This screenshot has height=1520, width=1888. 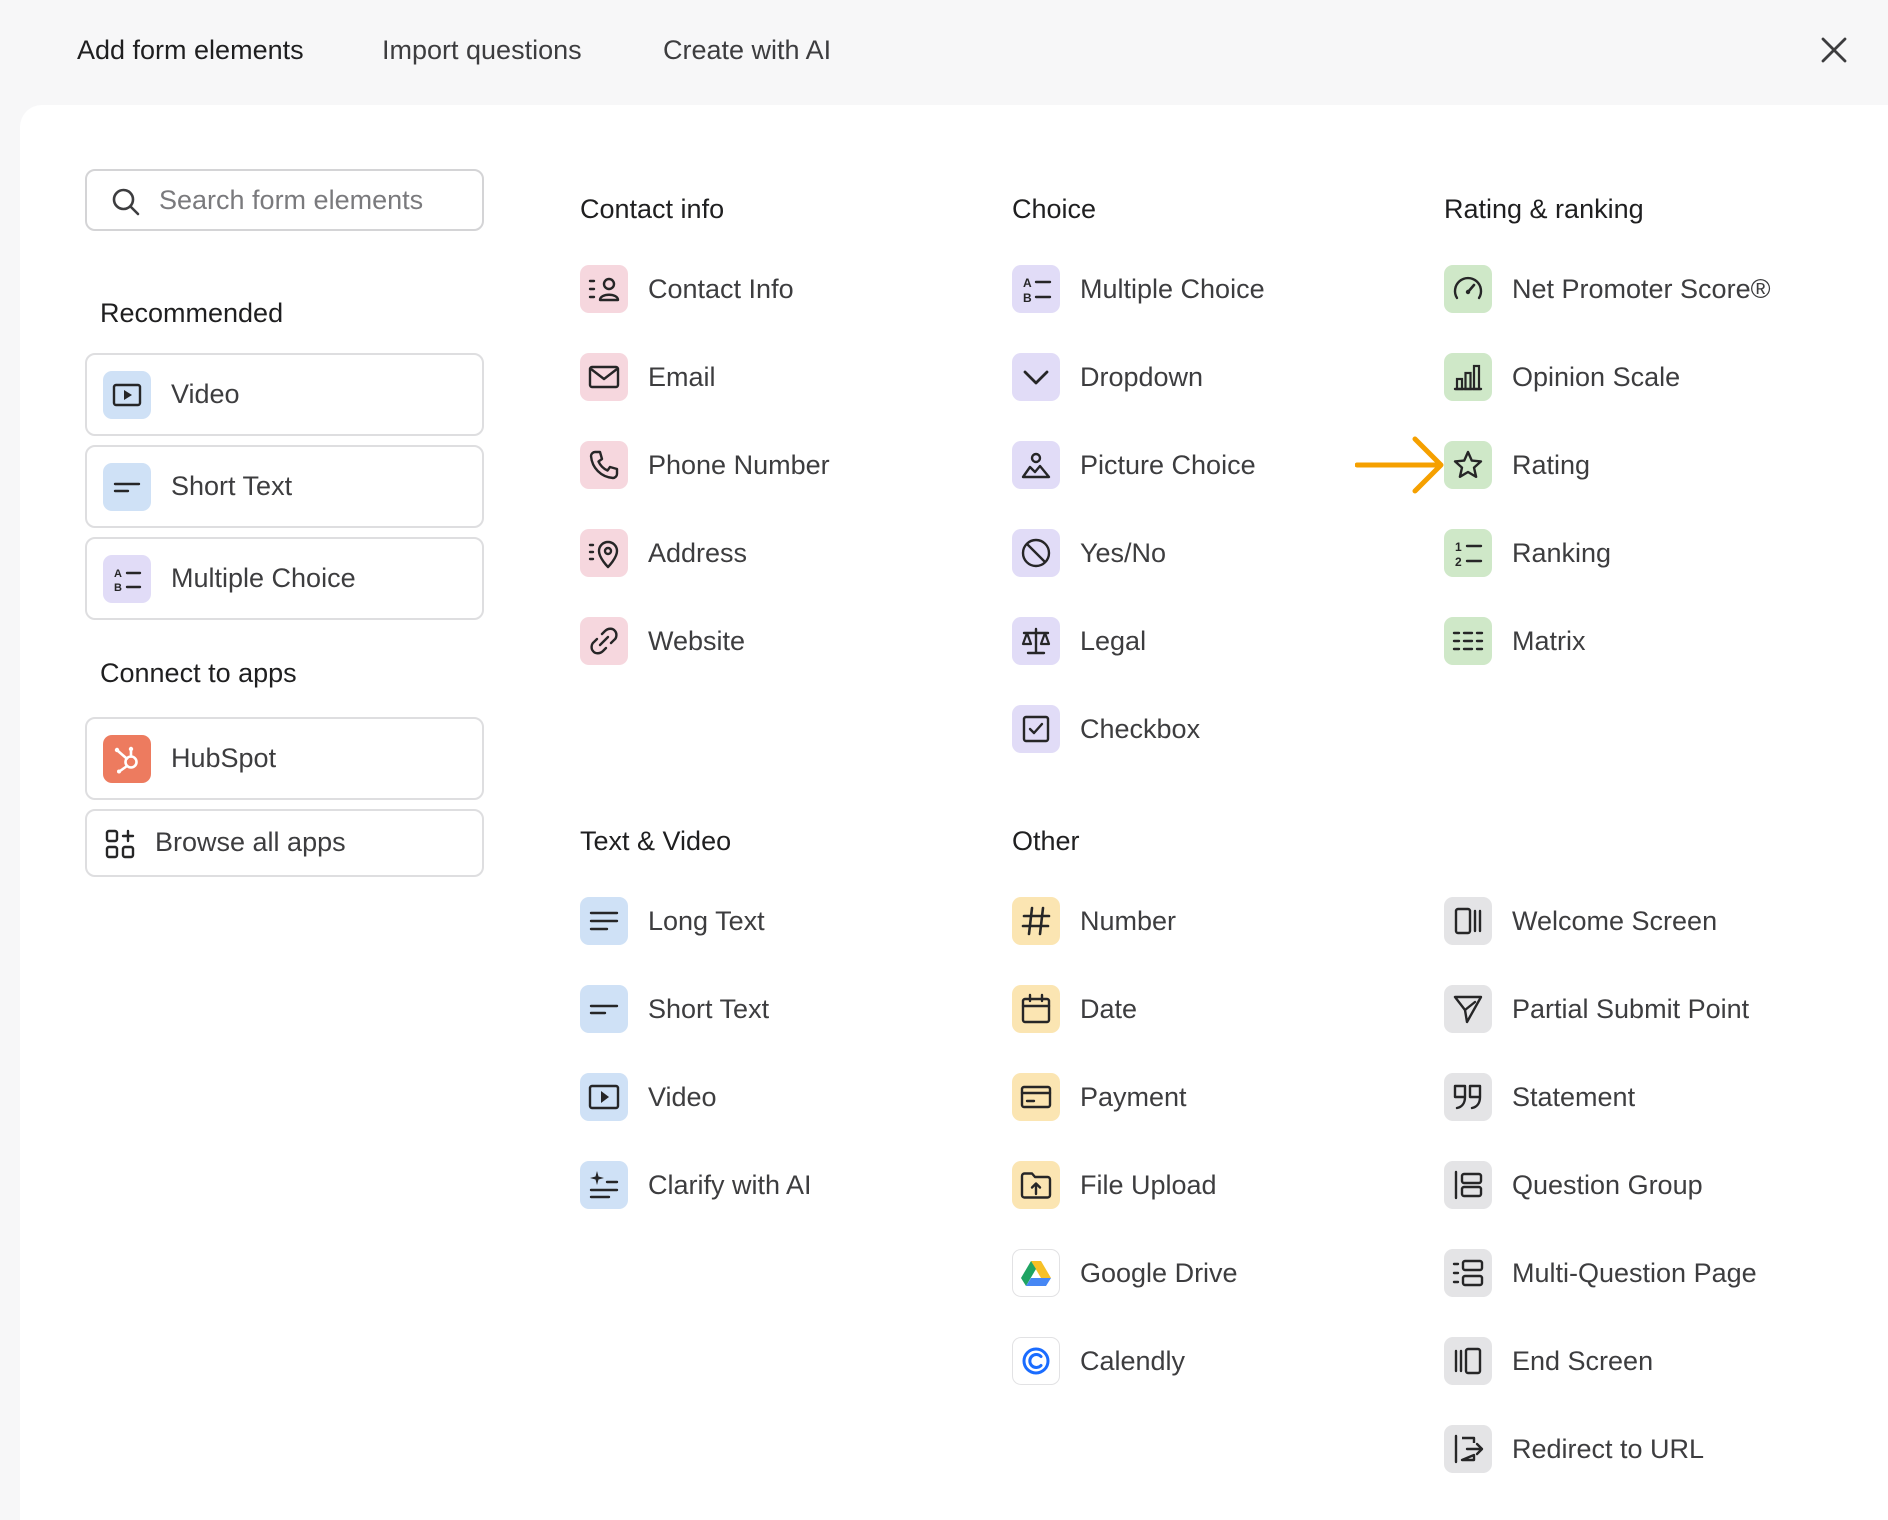 What do you see at coordinates (1608, 1448) in the screenshot?
I see `element-label: Redirect to URL` at bounding box center [1608, 1448].